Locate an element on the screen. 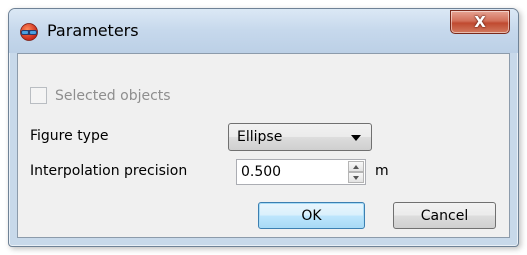 This screenshot has width=527, height=255. interpolation-precision-spinbox is located at coordinates (301, 172).